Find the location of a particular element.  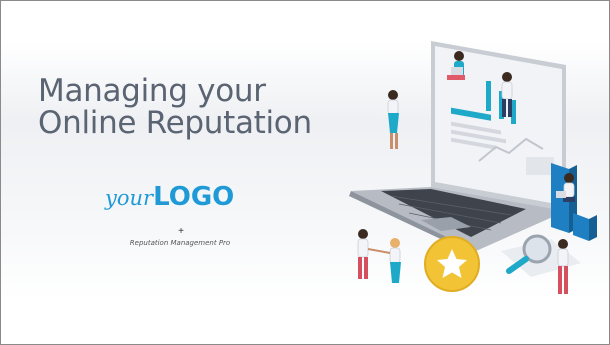

slide-title: Managing your Online Reputation is located at coordinates (175, 107).